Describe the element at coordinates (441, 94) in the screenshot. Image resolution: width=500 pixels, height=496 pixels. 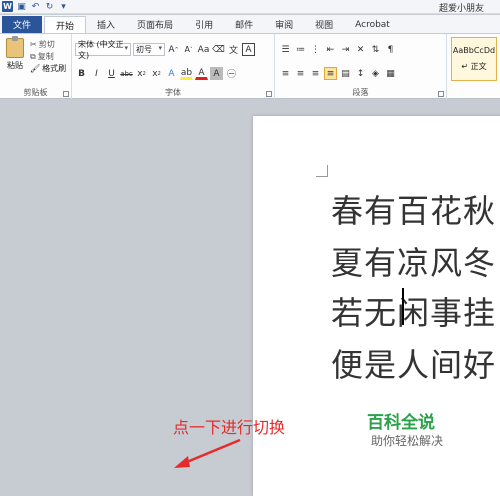
I see `paragraph-launcher` at that location.